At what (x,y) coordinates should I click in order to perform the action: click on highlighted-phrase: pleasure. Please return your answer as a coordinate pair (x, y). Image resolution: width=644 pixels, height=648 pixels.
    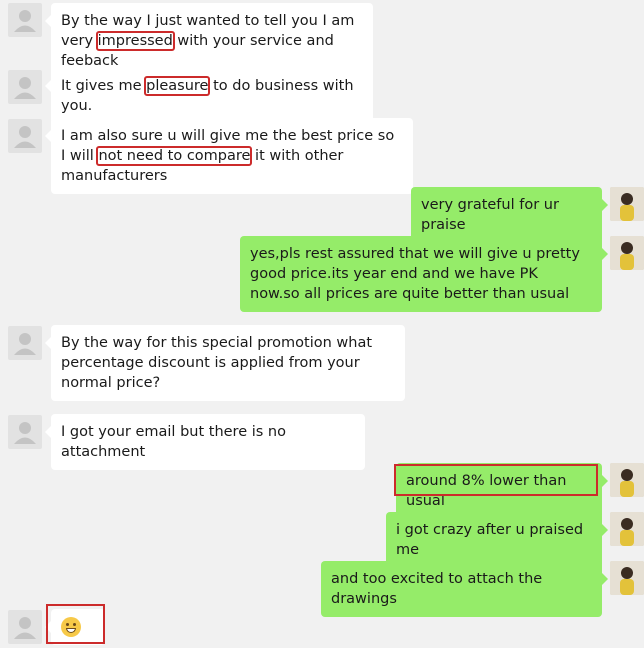
    Looking at the image, I should click on (177, 86).